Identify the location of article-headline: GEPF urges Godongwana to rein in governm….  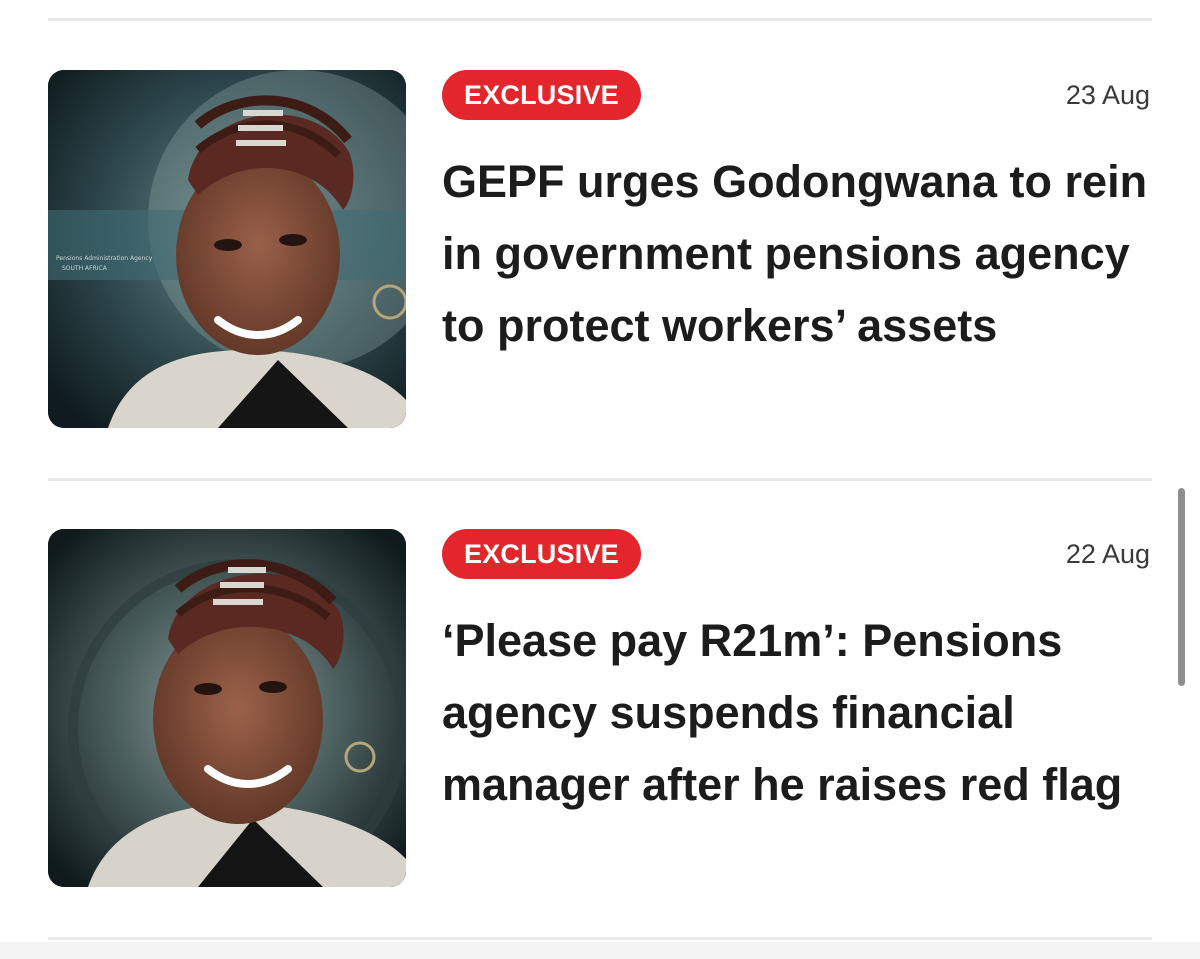
(797, 254).